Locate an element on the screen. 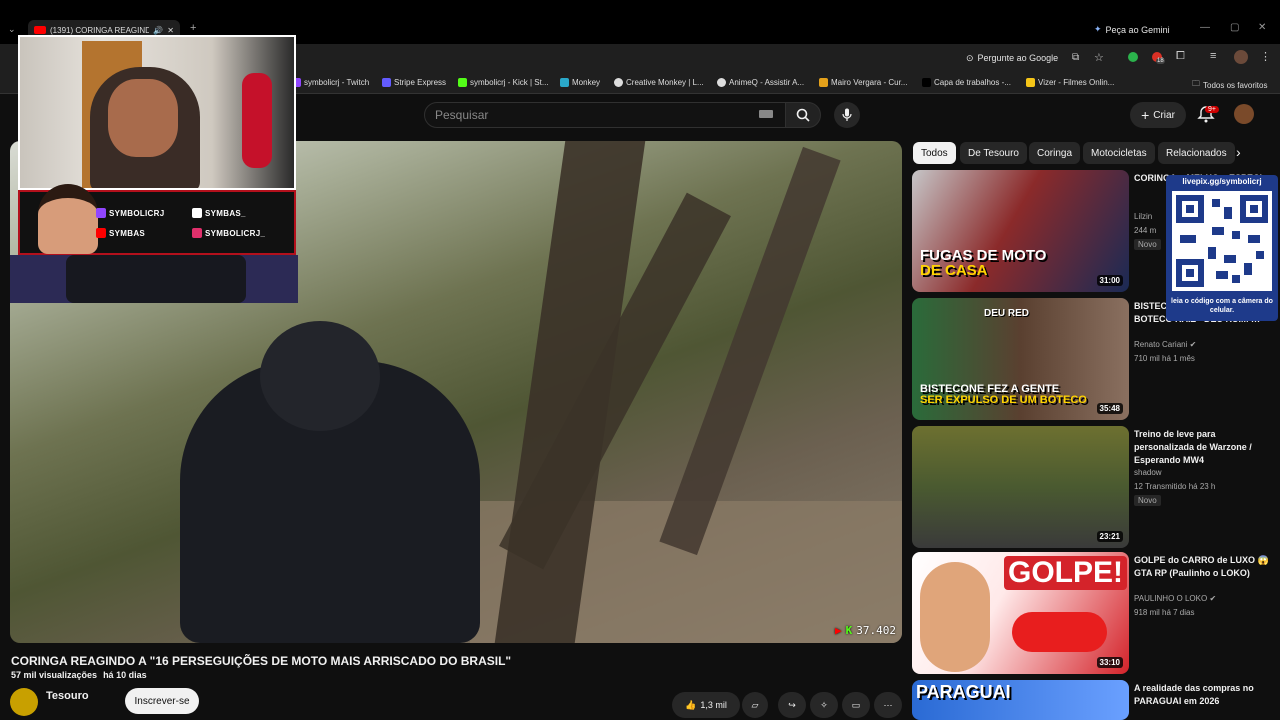 This screenshot has width=1280, height=720. recommendation-channel: Renato Cariani ✔ is located at coordinates (1165, 344).